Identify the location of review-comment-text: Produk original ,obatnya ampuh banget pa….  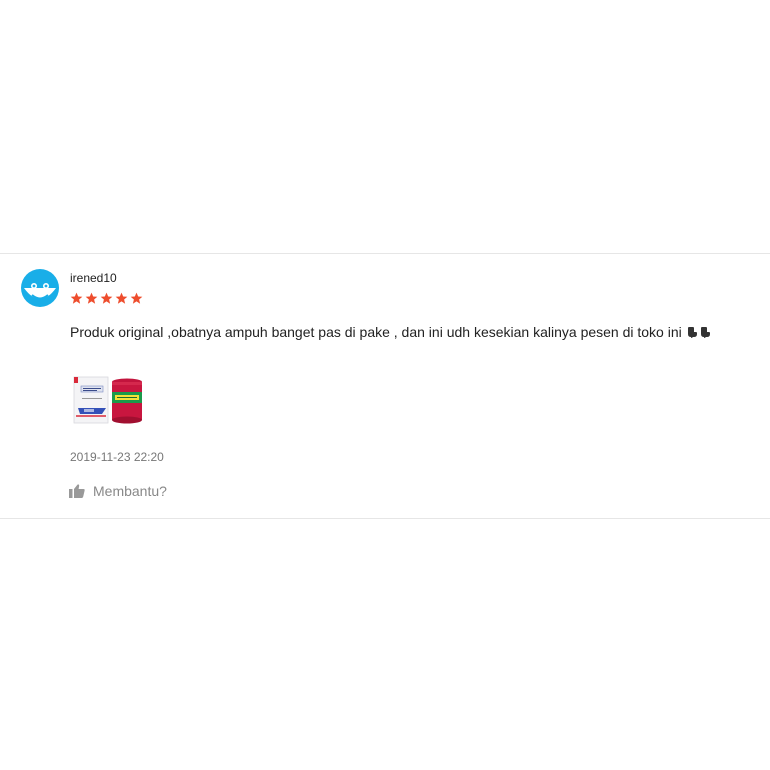
(376, 332).